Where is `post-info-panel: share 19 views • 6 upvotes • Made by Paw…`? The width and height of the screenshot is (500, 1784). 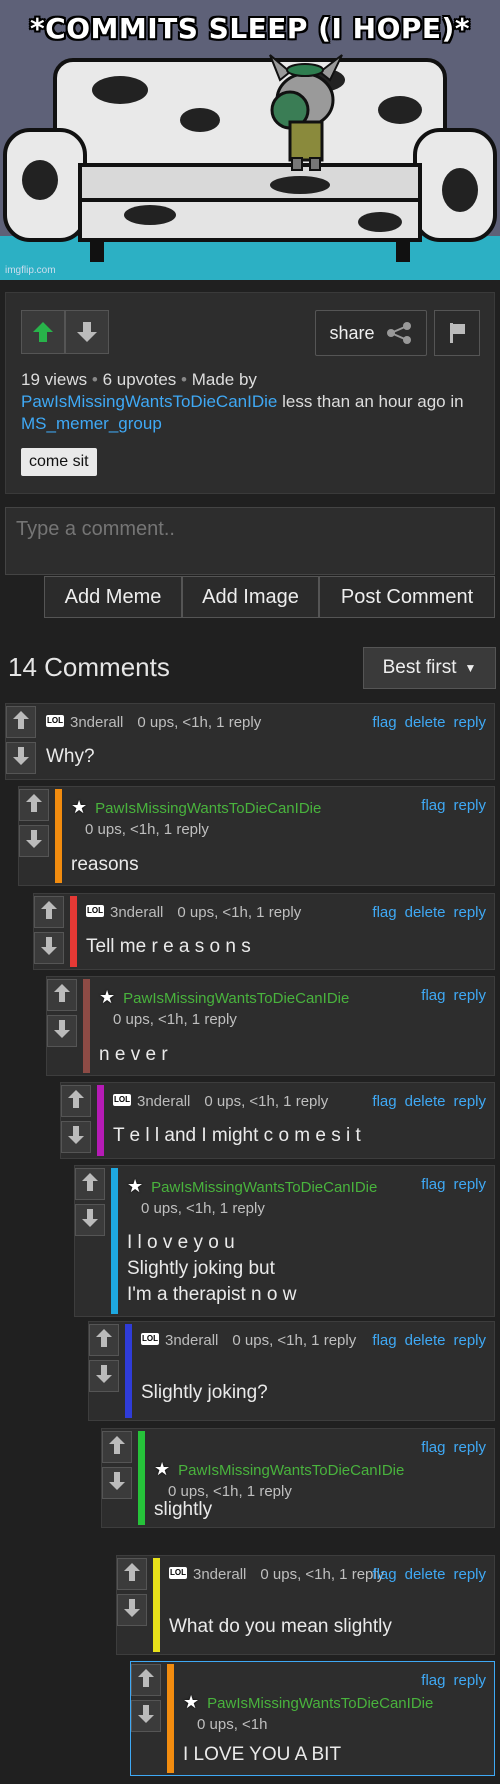 post-info-panel: share 19 views • 6 upvotes • Made by Paw… is located at coordinates (250, 393).